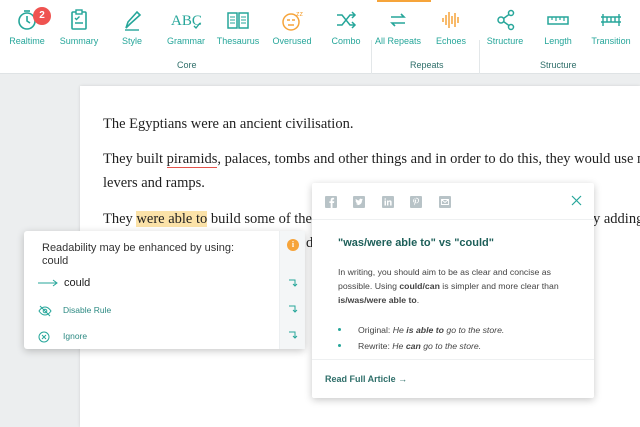 This screenshot has height=427, width=640. What do you see at coordinates (293, 245) in the screenshot?
I see `info-icon: i` at bounding box center [293, 245].